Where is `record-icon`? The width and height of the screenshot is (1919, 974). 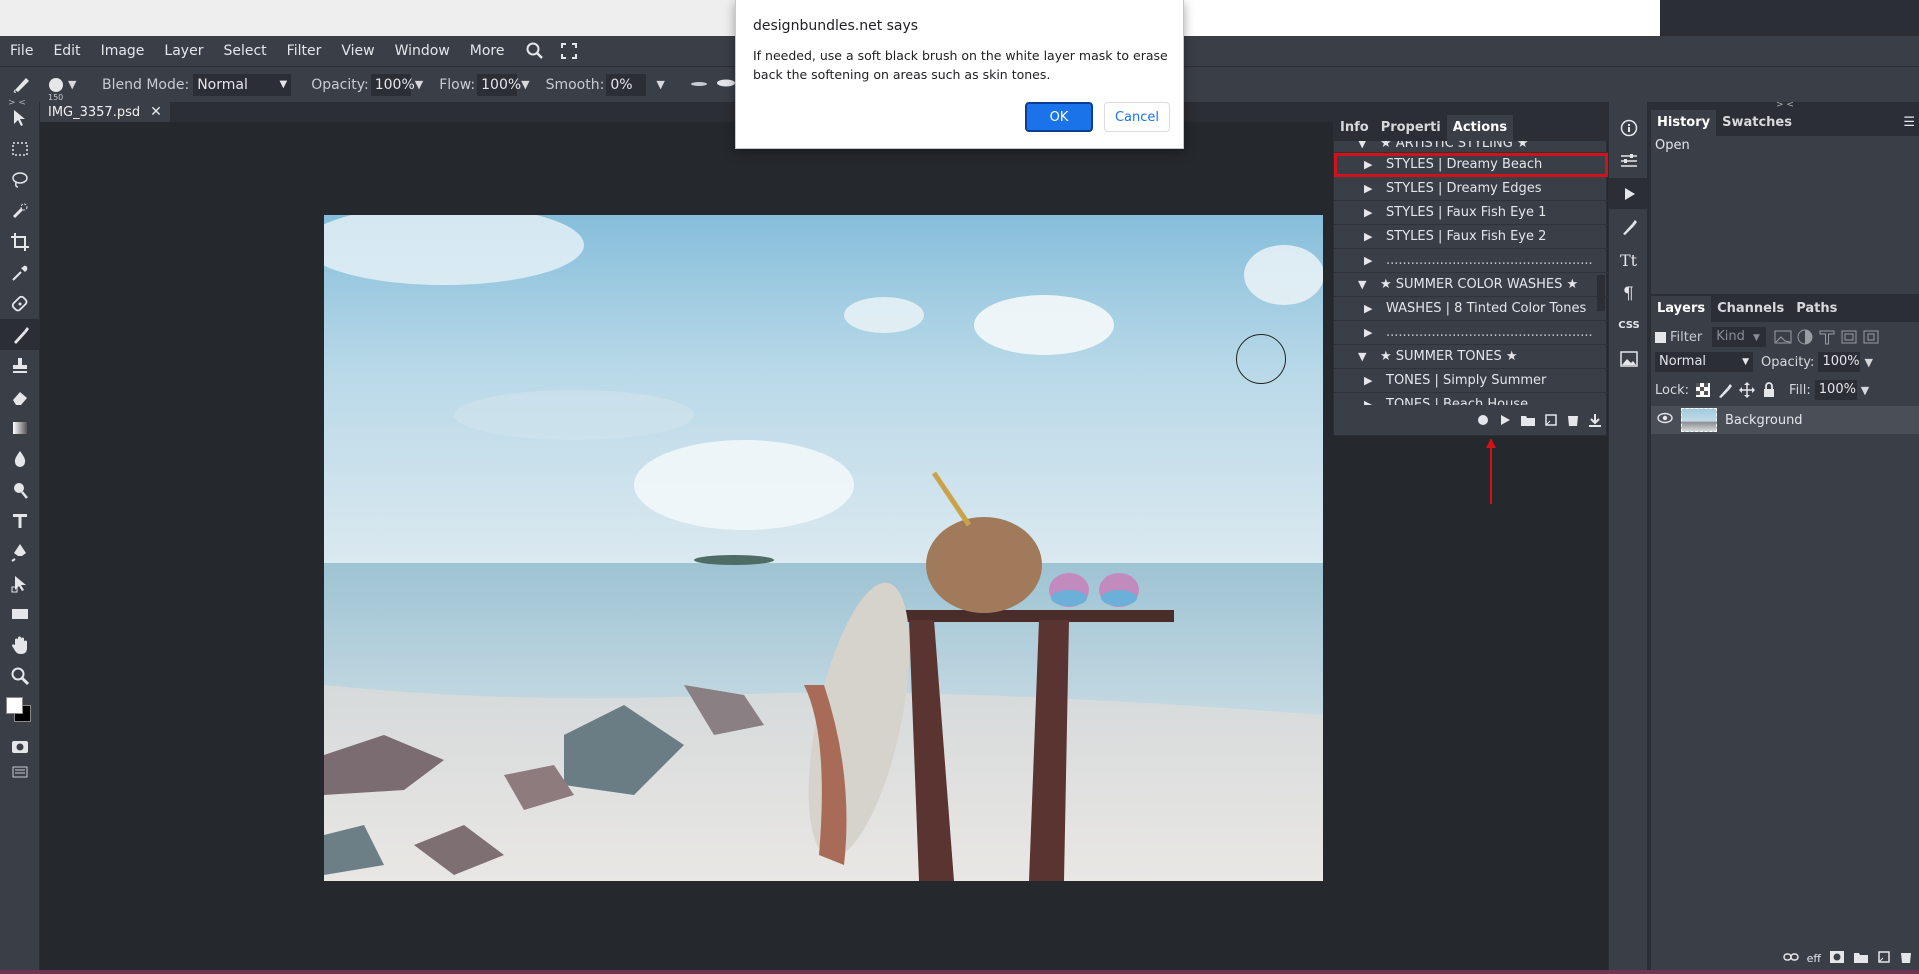 record-icon is located at coordinates (1483, 422).